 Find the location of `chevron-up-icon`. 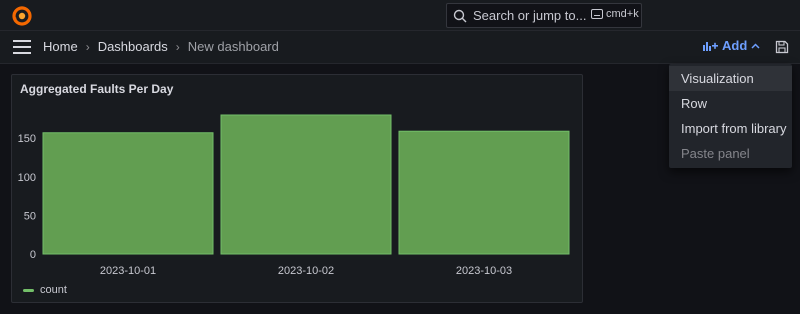

chevron-up-icon is located at coordinates (755, 45).